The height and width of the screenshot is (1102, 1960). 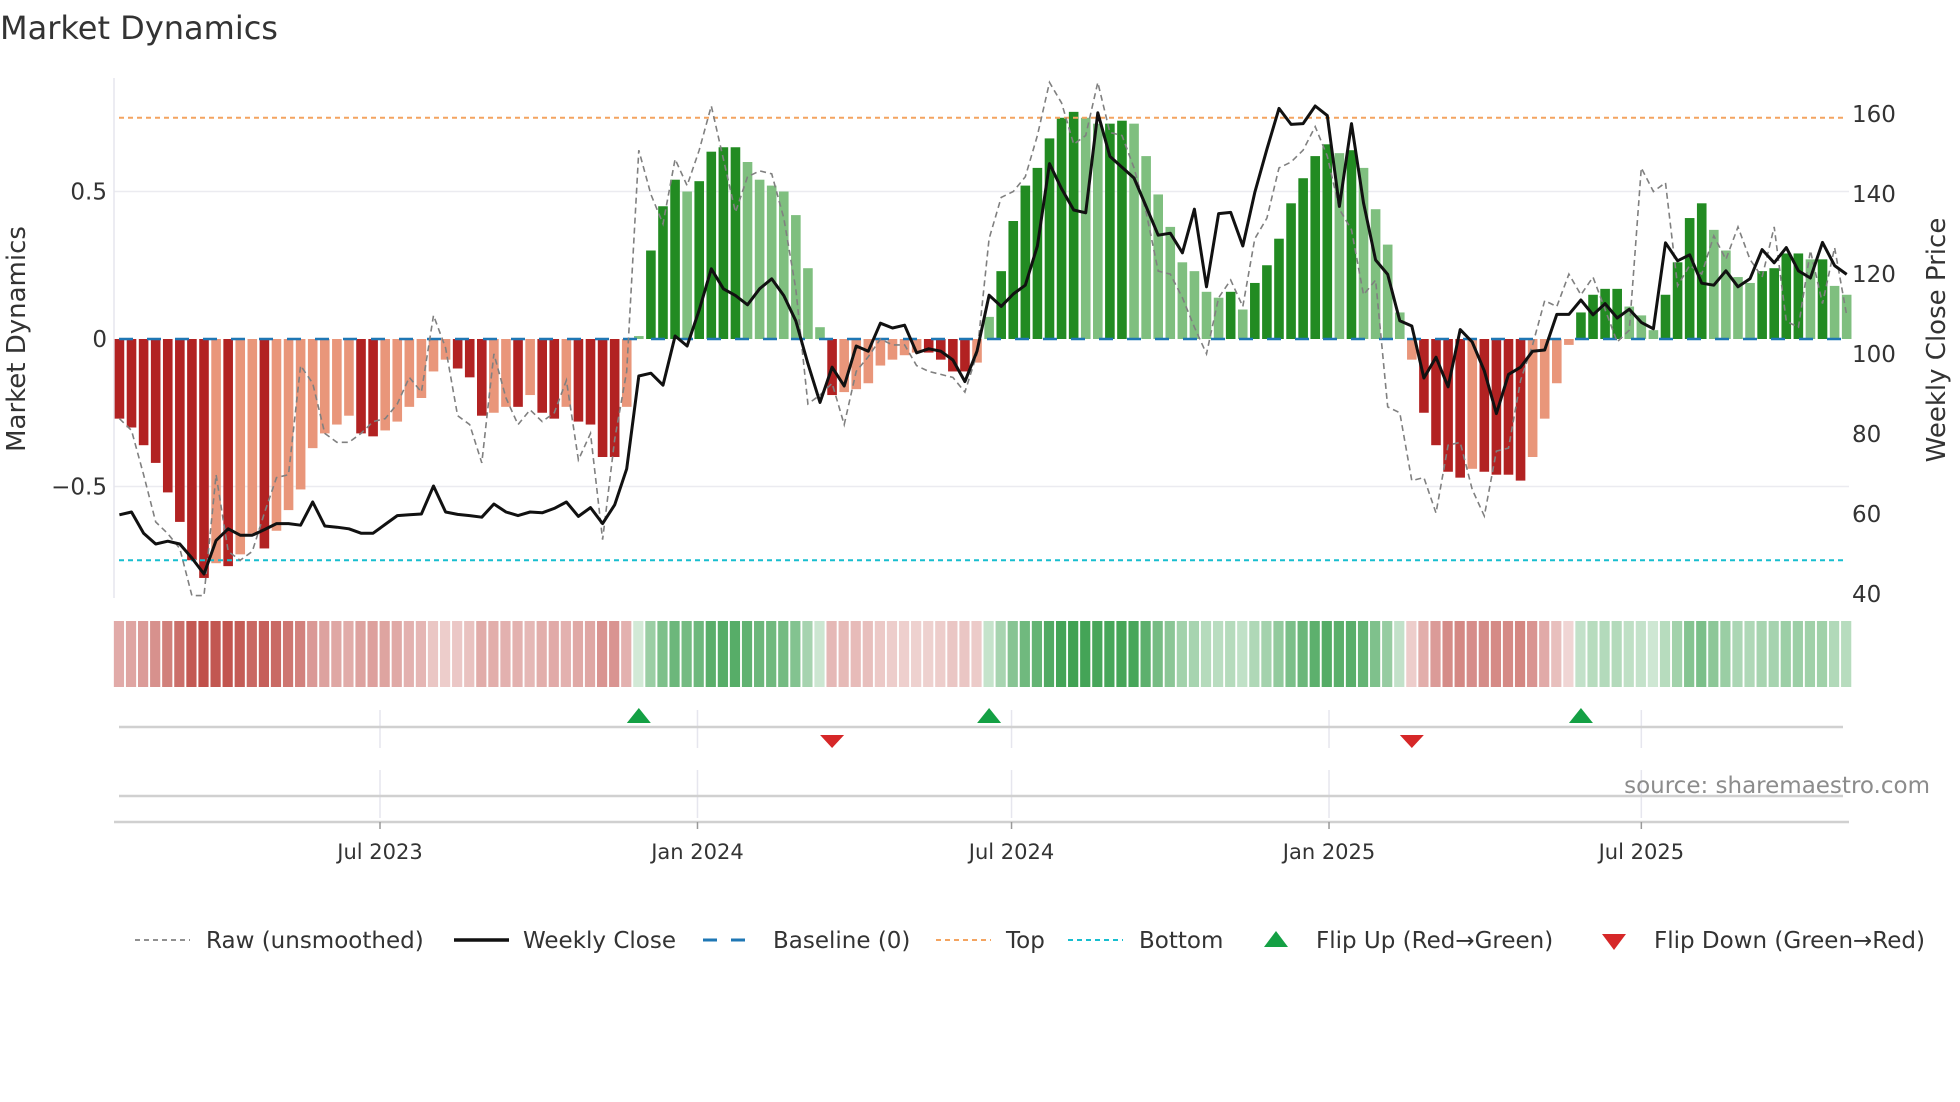 What do you see at coordinates (1866, 595) in the screenshot?
I see `y2-tick-label: 40` at bounding box center [1866, 595].